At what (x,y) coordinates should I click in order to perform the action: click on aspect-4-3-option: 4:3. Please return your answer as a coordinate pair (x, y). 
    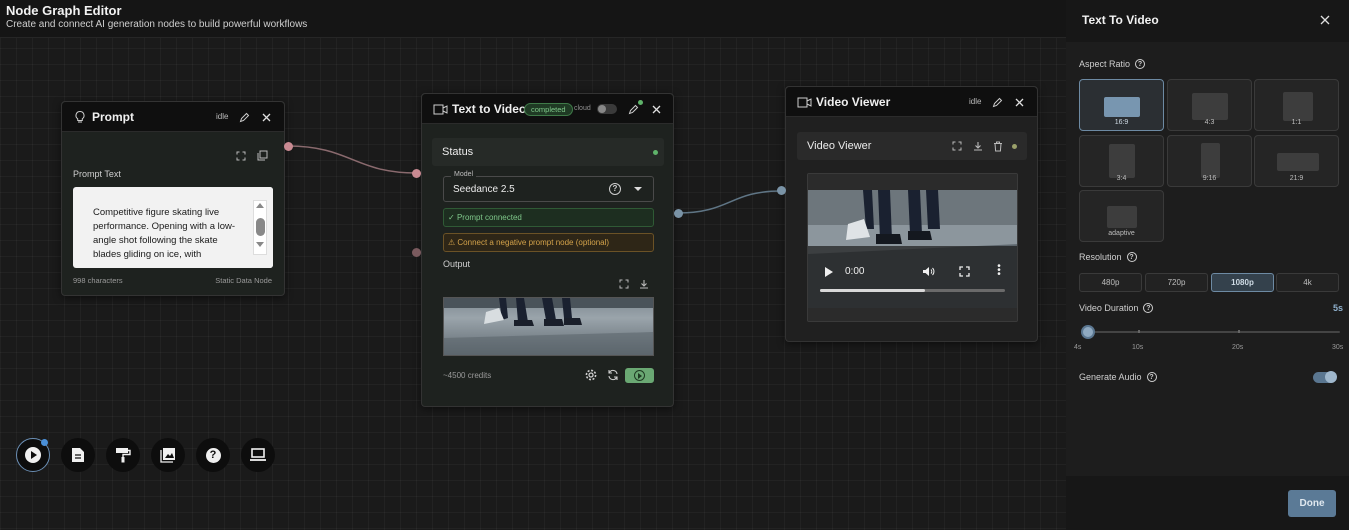
    Looking at the image, I should click on (1209, 105).